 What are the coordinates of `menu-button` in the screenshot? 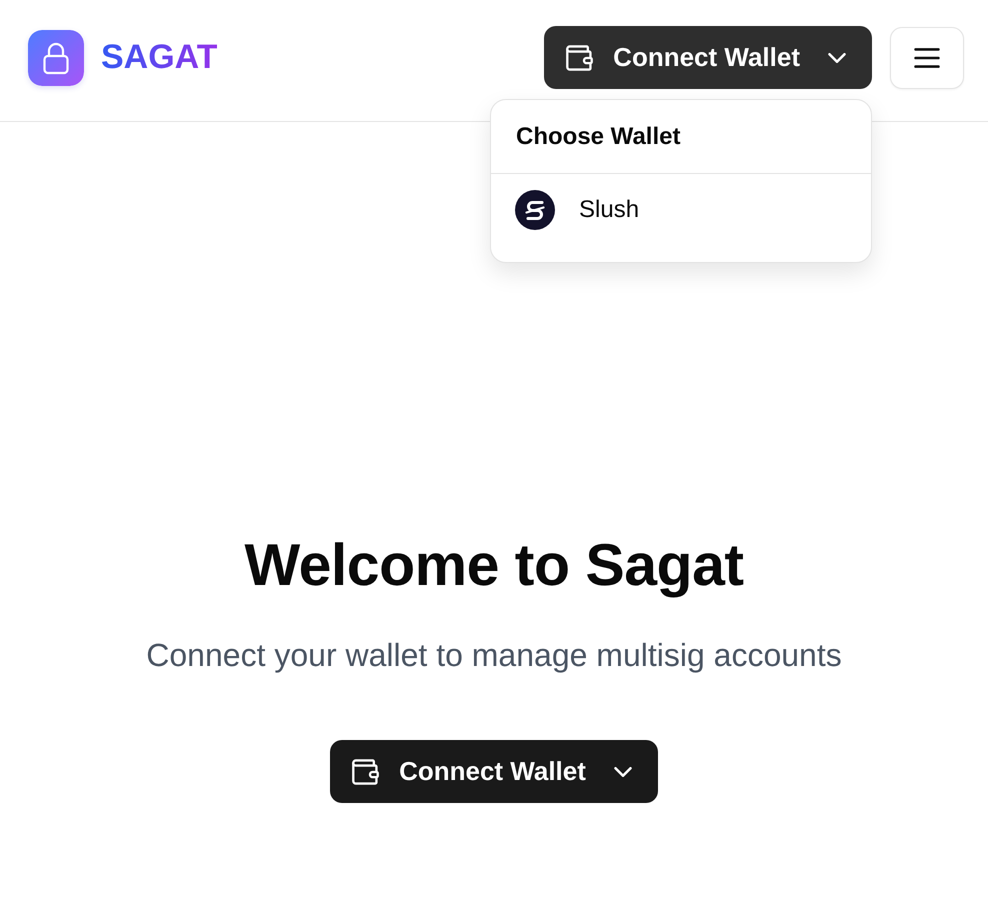 It's located at (927, 57).